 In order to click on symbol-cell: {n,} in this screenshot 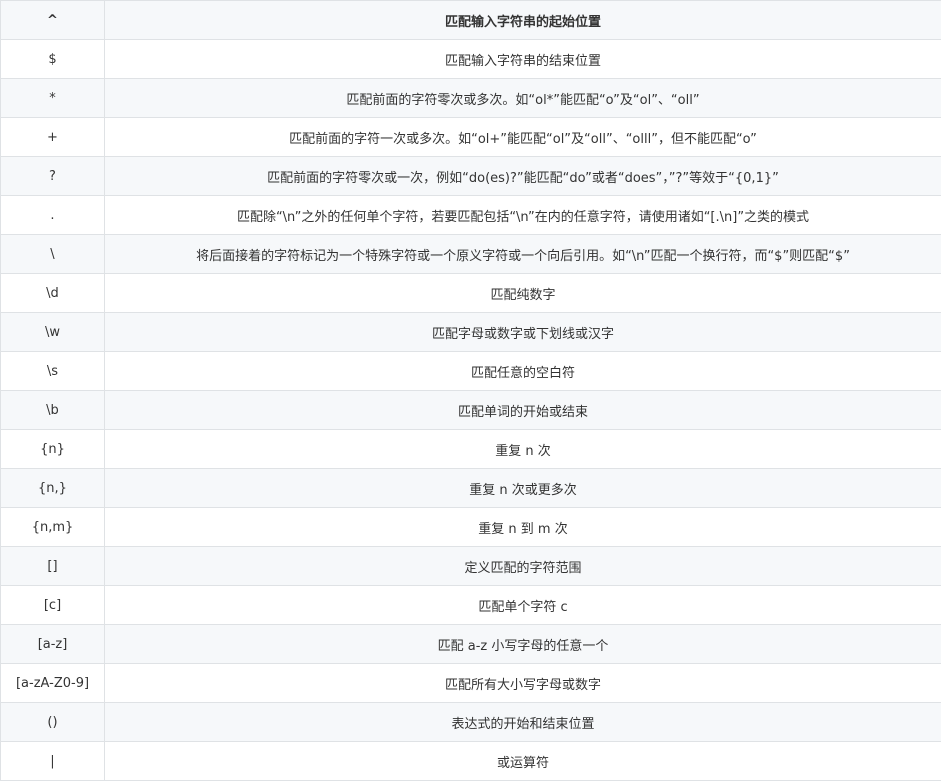, I will do `click(53, 488)`.